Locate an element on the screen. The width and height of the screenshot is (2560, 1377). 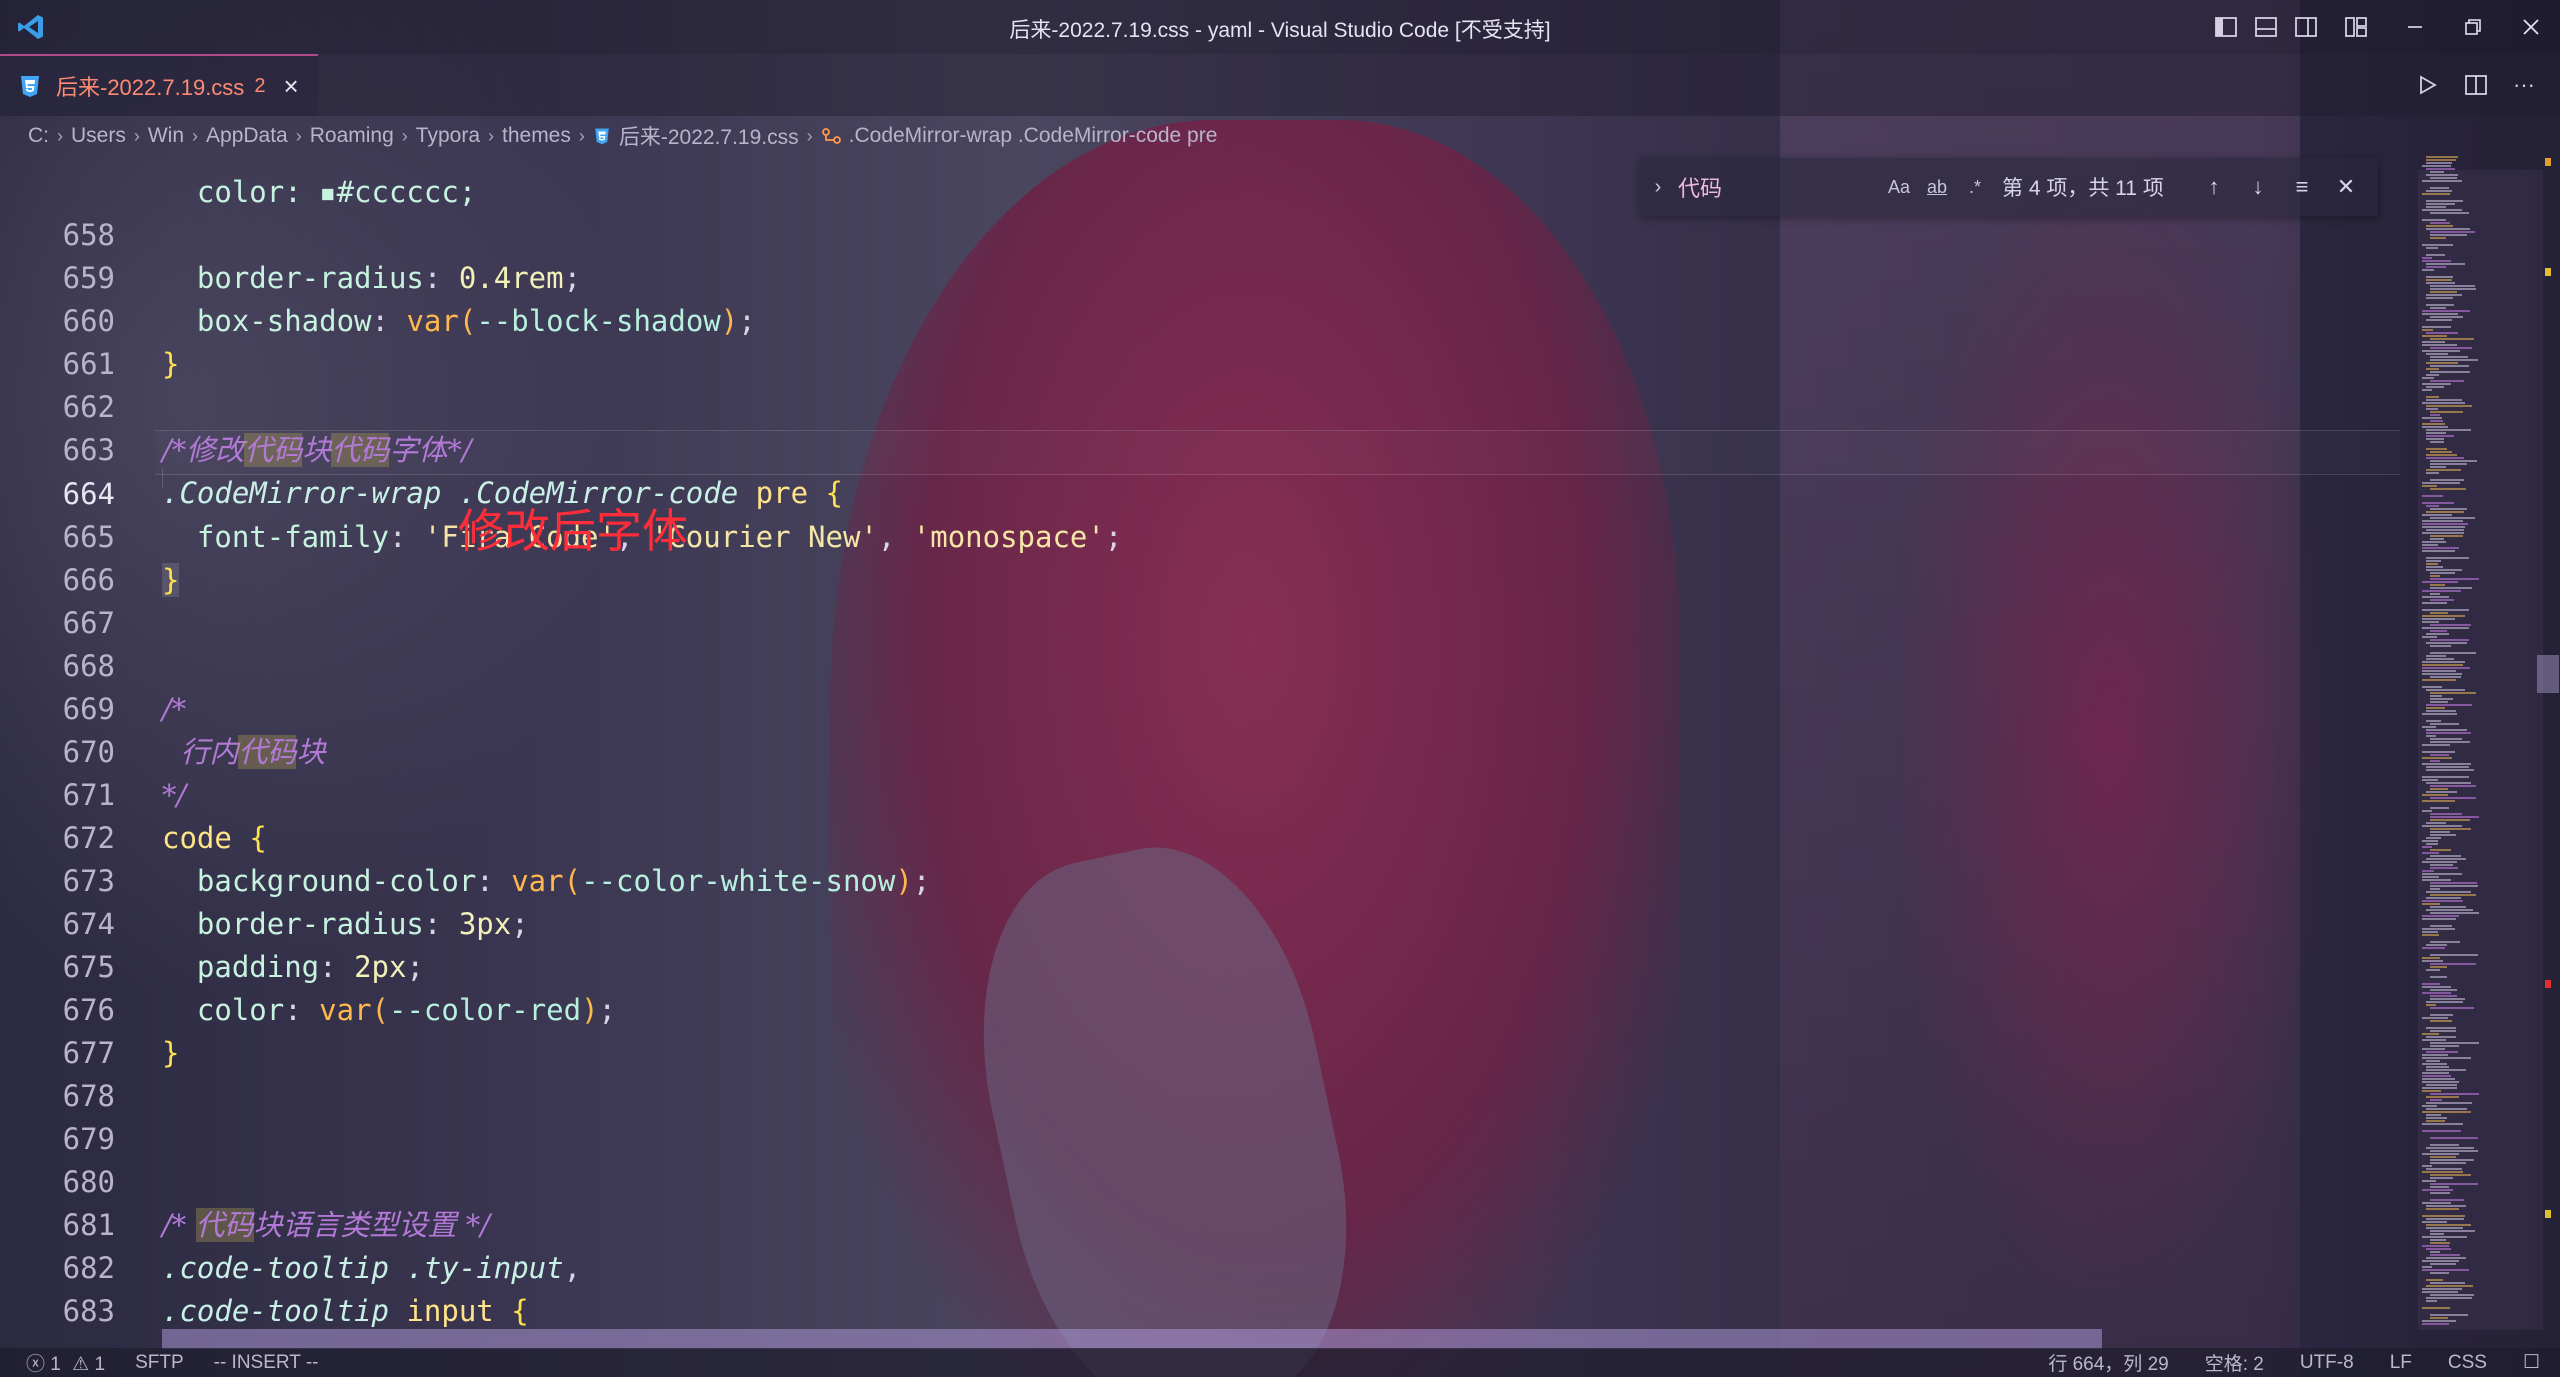
breadcrumb-file-label: 后来-2022.7.19.css is located at coordinates (708, 137).